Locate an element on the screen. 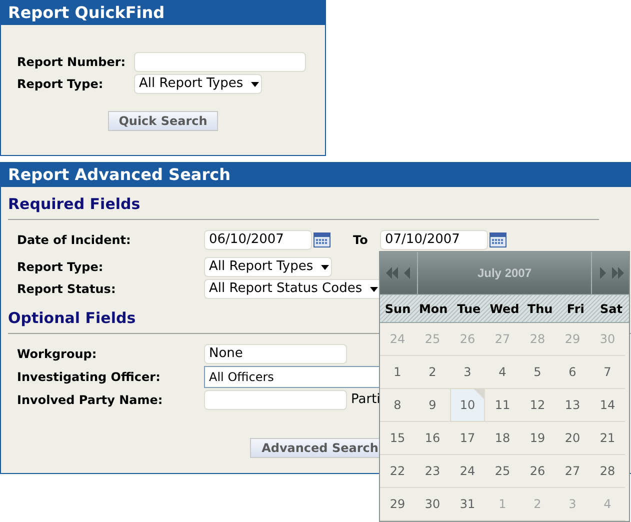 This screenshot has width=631, height=522. day-cell: 2 is located at coordinates (432, 372).